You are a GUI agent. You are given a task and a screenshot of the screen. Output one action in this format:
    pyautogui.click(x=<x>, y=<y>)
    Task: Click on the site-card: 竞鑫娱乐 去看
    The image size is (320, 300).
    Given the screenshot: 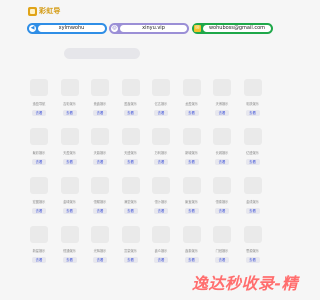 What is the action you would take?
    pyautogui.click(x=100, y=100)
    